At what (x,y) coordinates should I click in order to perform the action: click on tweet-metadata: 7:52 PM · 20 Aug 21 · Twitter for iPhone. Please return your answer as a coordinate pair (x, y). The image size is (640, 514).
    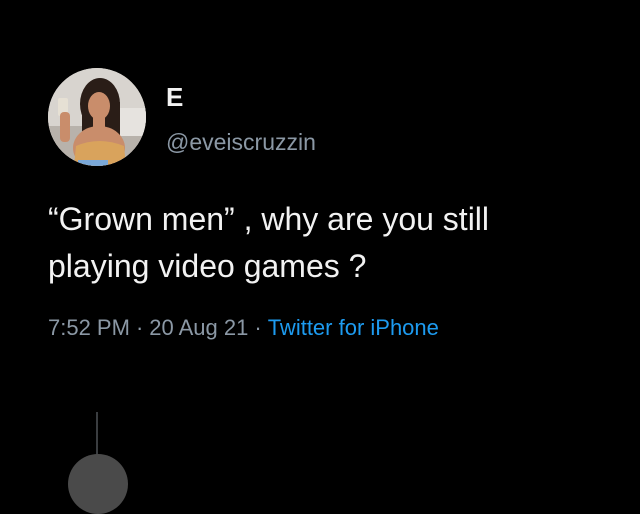
    Looking at the image, I should click on (243, 328).